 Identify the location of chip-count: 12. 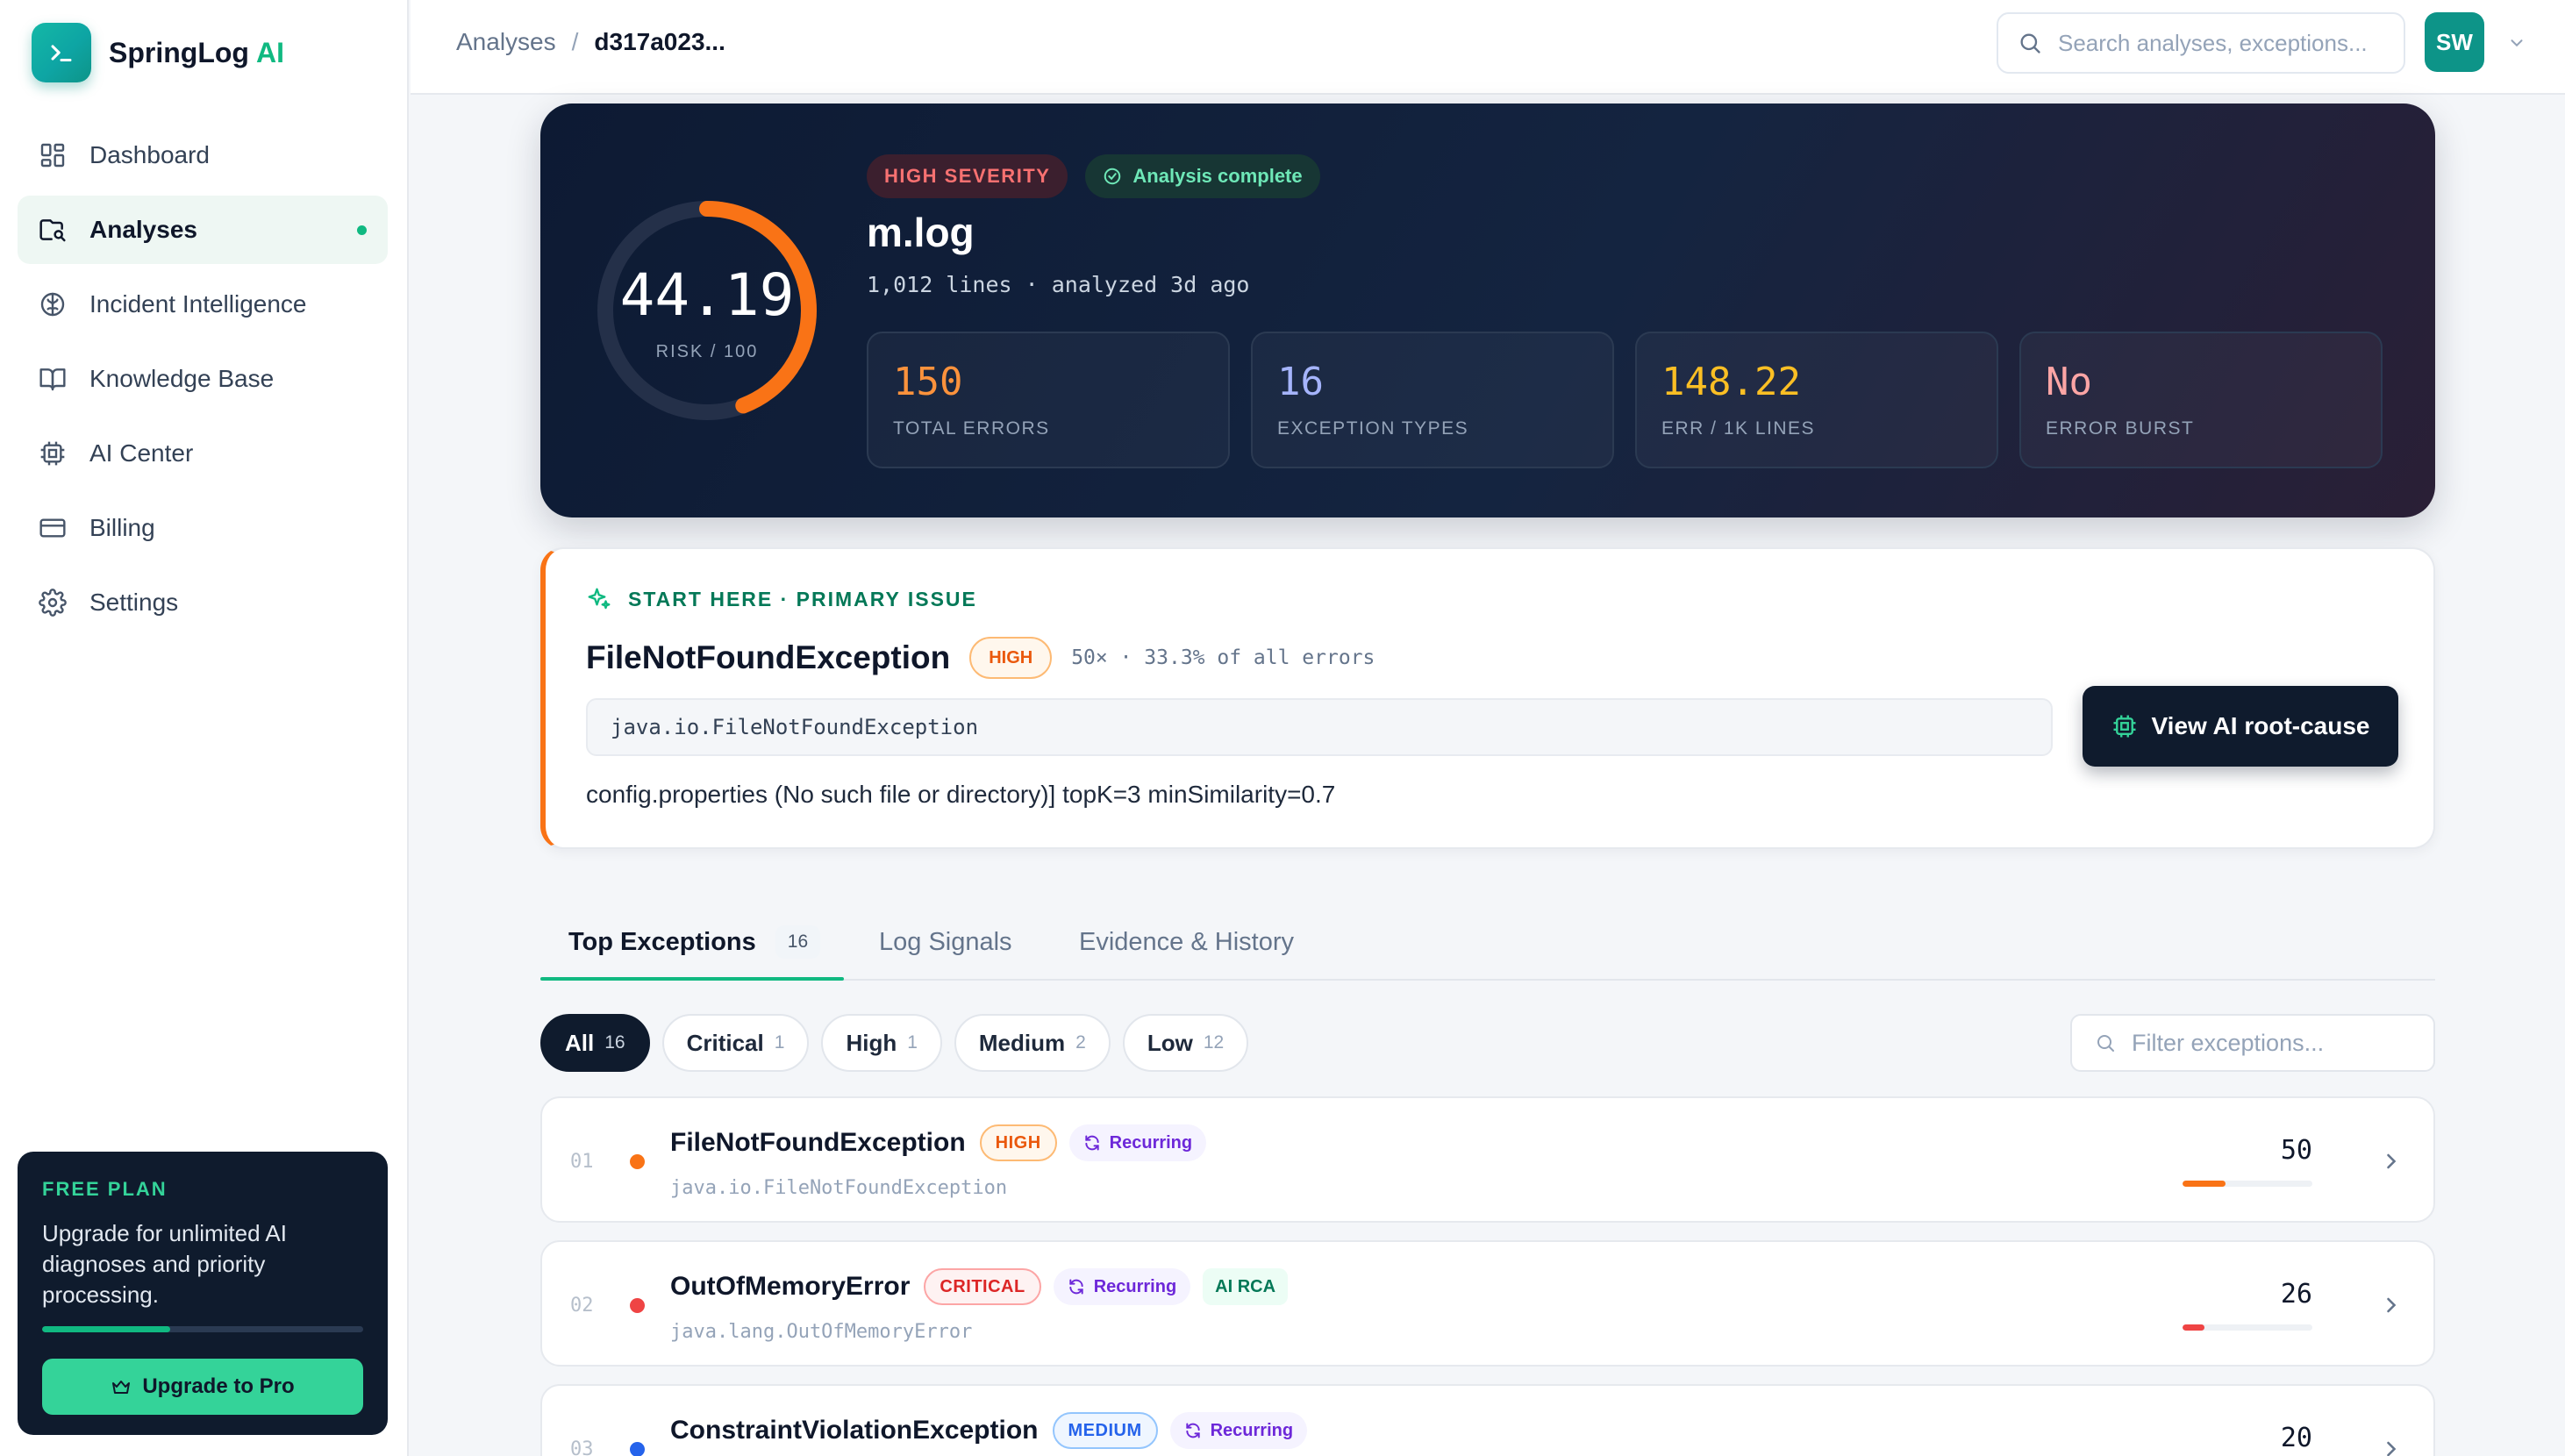
(1214, 1042).